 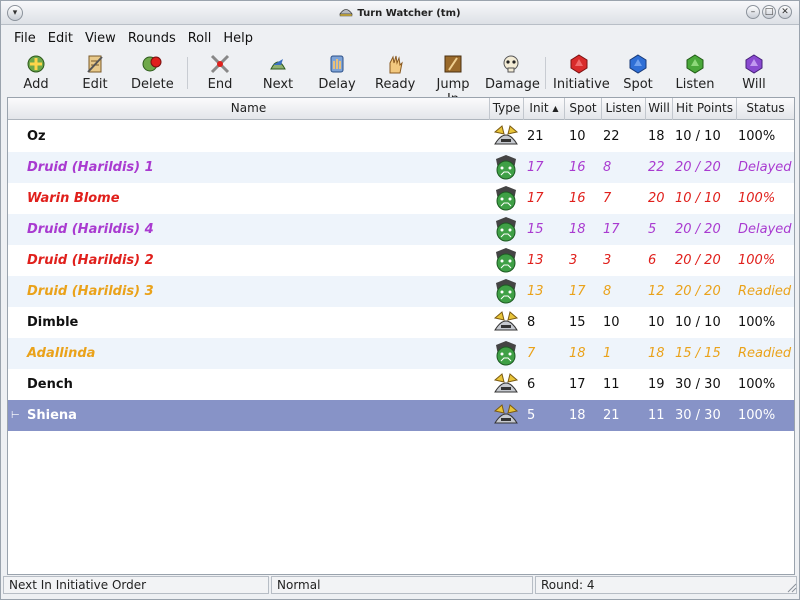 I want to click on table-row: Adallinda 7 18 1 18 15 / 15 Readied, so click(x=401, y=353).